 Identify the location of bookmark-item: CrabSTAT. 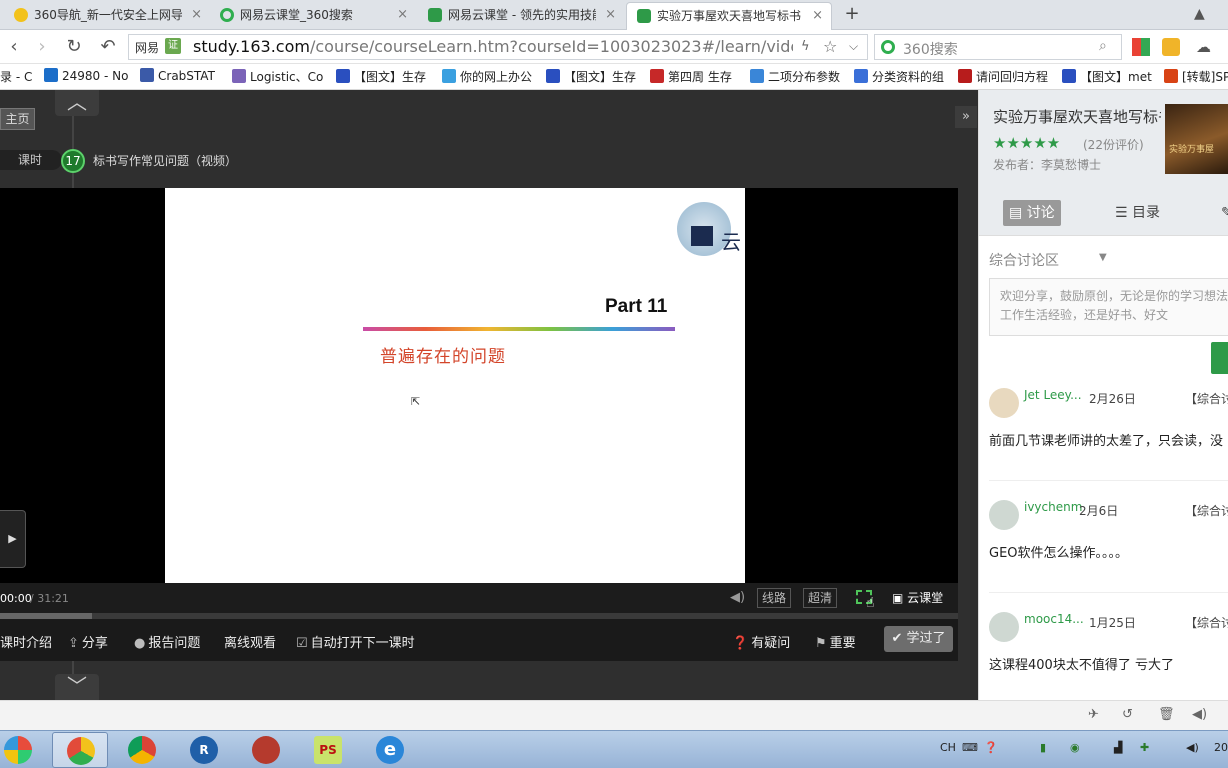
(177, 75).